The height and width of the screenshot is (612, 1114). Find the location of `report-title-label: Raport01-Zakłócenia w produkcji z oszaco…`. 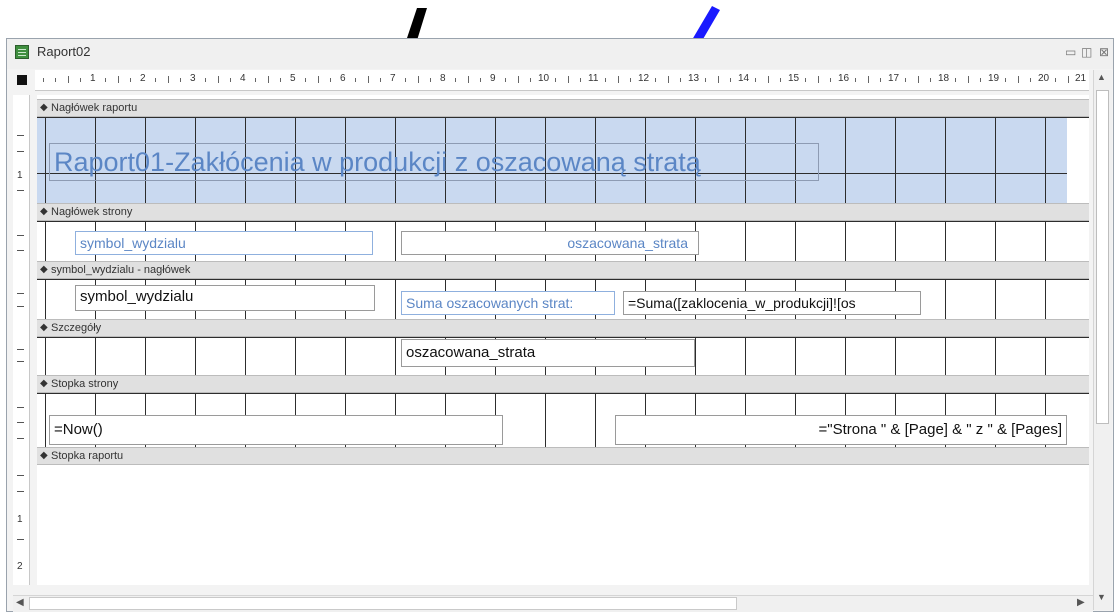

report-title-label: Raport01-Zakłócenia w produkcji z oszaco… is located at coordinates (434, 162).